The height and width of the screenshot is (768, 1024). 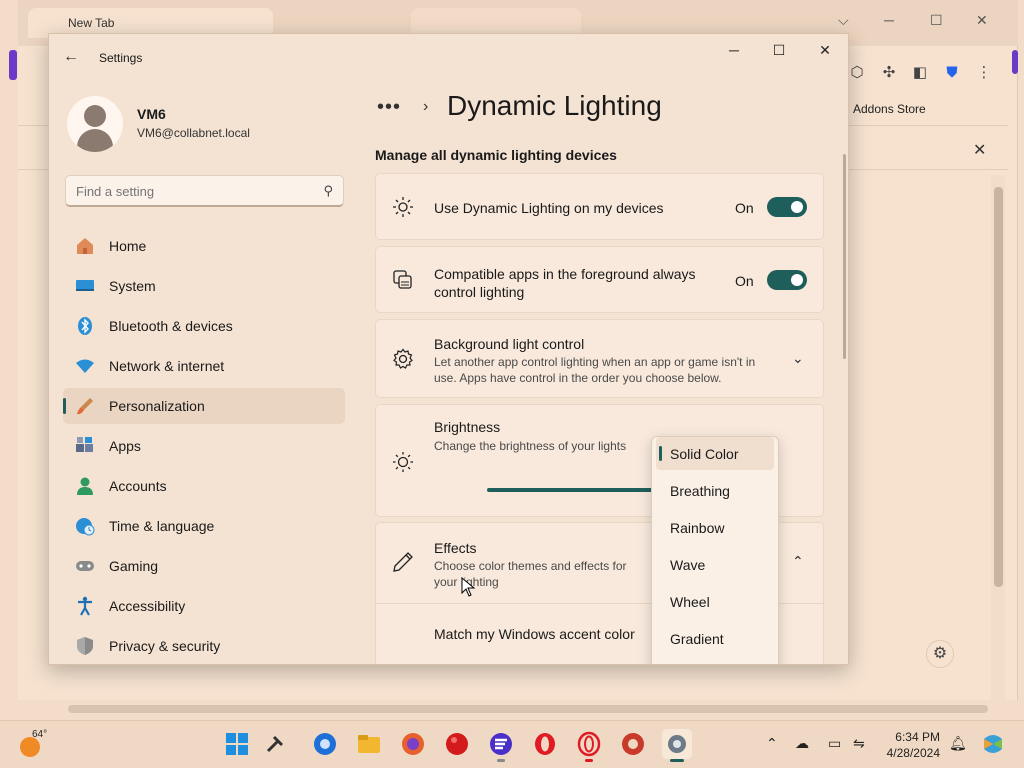 What do you see at coordinates (920, 73) in the screenshot?
I see `sidebar-icon: ◧` at bounding box center [920, 73].